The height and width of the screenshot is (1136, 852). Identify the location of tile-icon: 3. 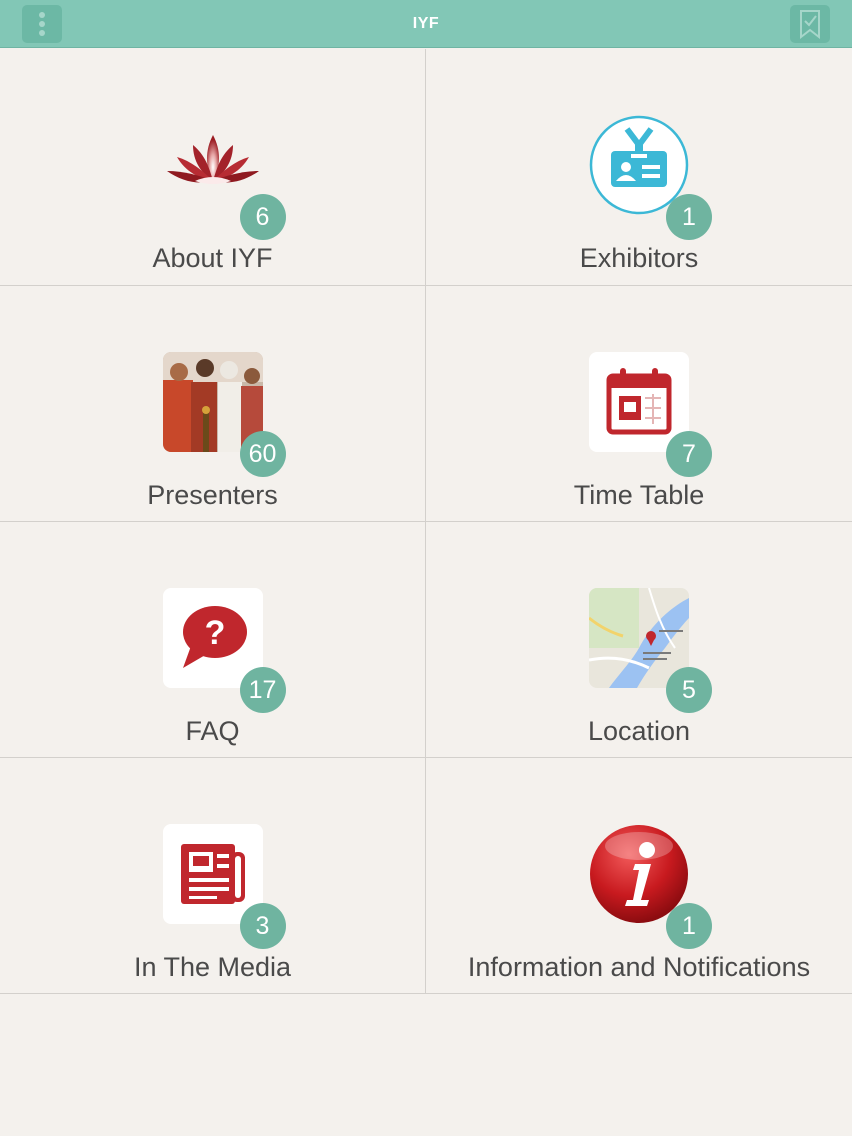
(224, 886).